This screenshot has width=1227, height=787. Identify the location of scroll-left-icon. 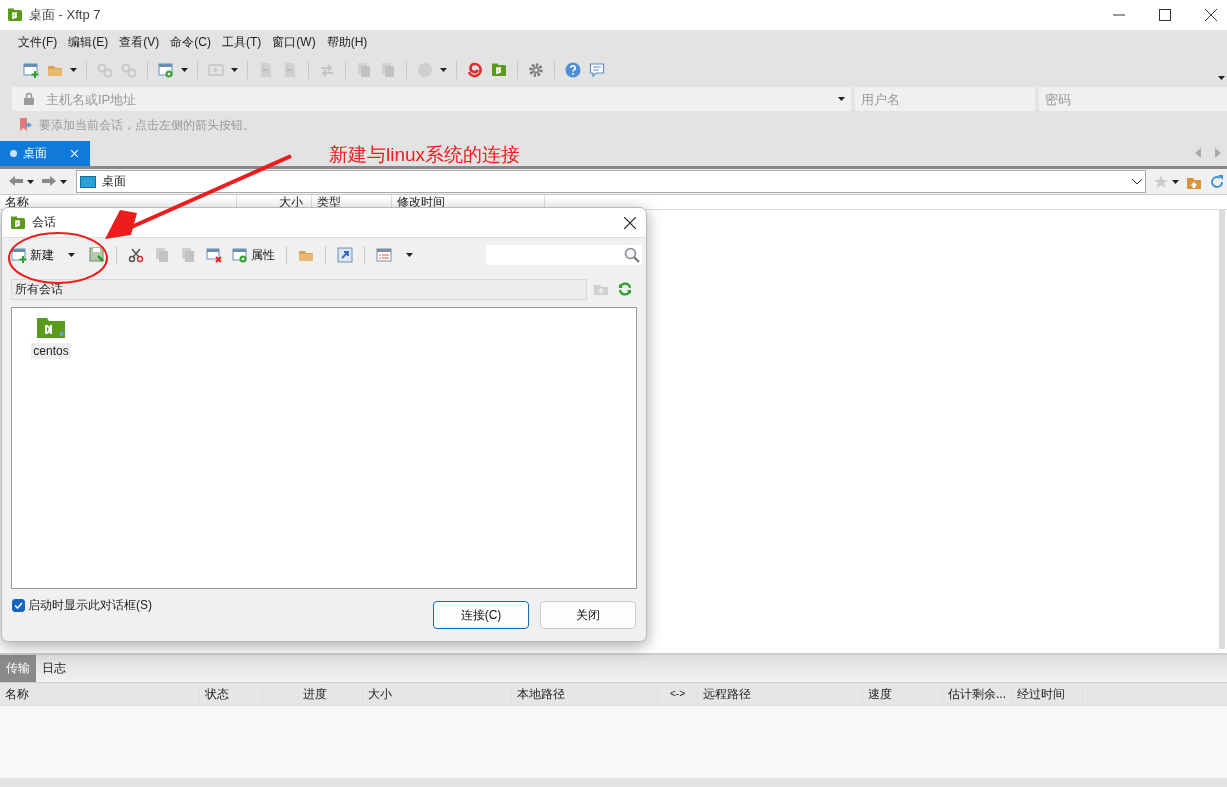
(1198, 153).